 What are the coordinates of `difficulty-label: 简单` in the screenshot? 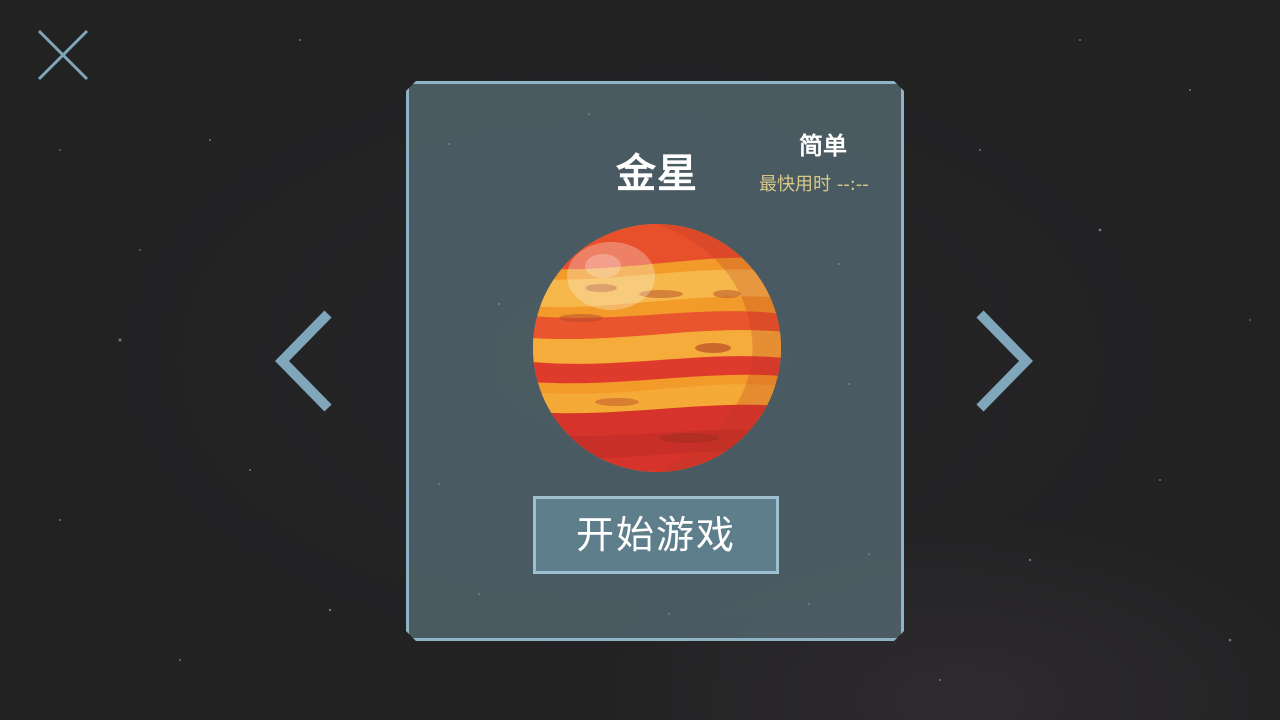 It's located at (823, 146).